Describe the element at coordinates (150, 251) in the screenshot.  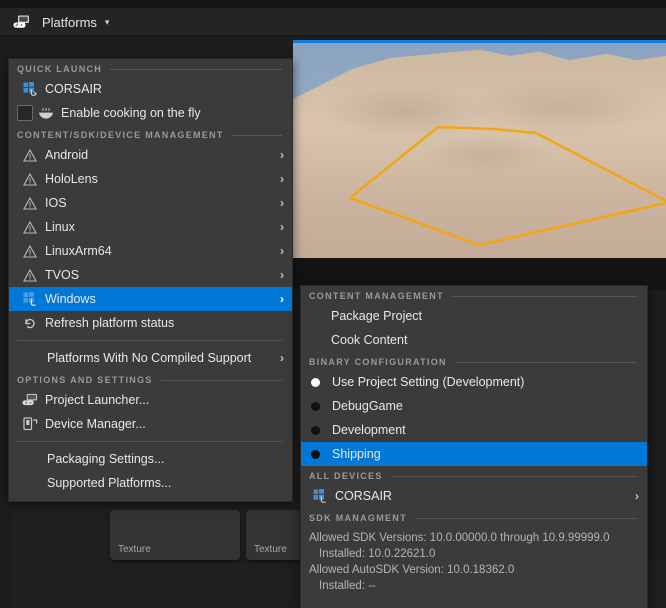
I see `menu-item-linuxarm64: LinuxArm64 ›` at that location.